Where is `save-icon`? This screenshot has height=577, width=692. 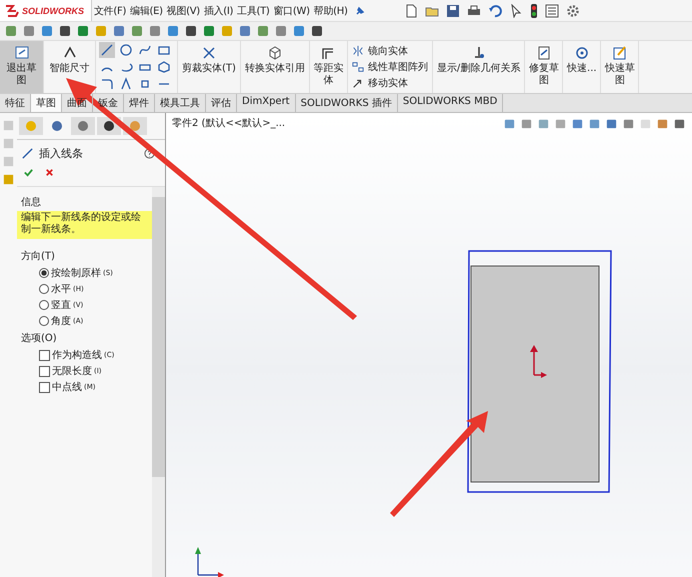
save-icon is located at coordinates (453, 11).